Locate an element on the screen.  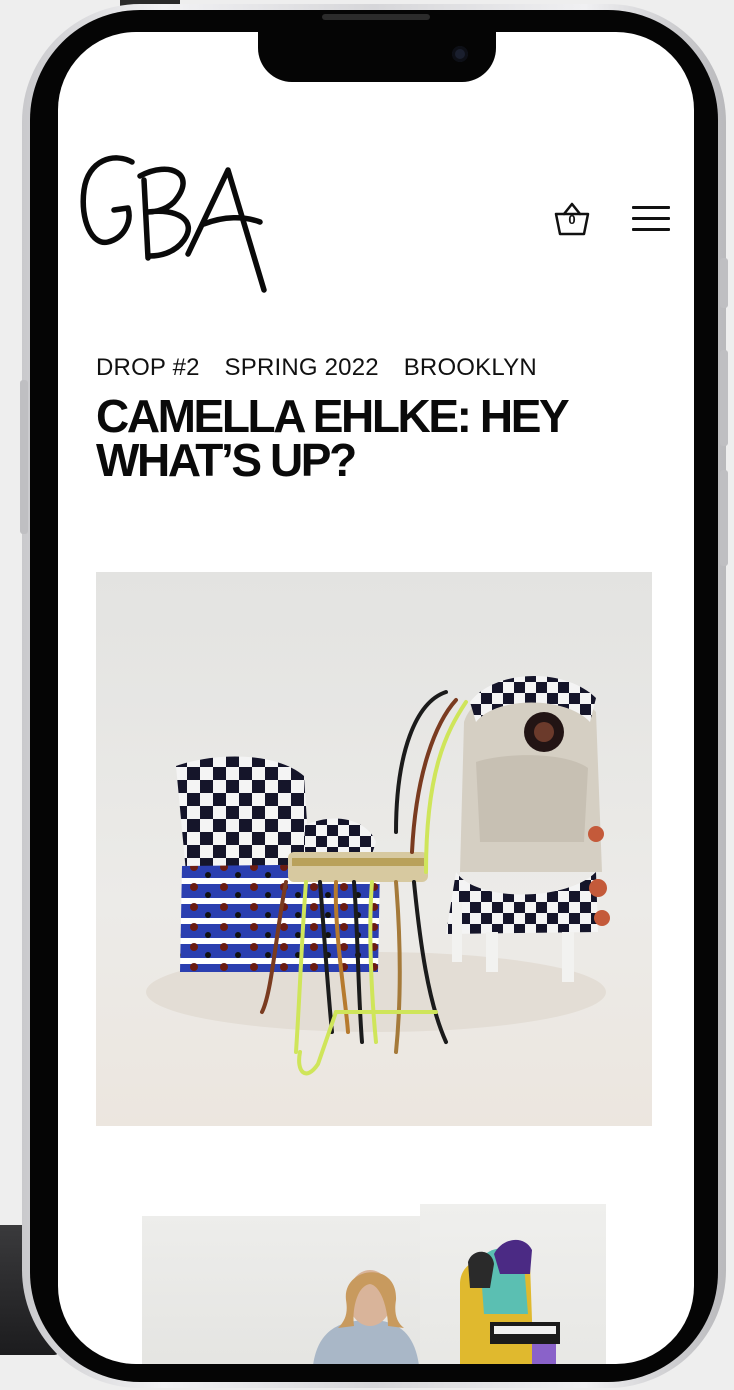
portrait-photo is located at coordinates (366, 1317).